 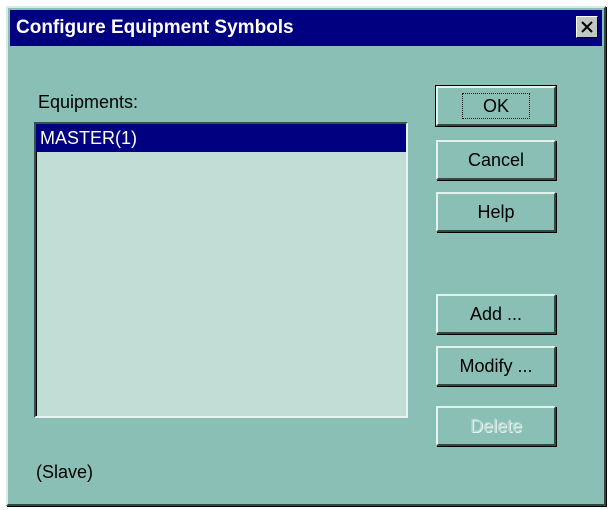 What do you see at coordinates (306, 28) in the screenshot?
I see `title-bar: Configure Equipment Symbols` at bounding box center [306, 28].